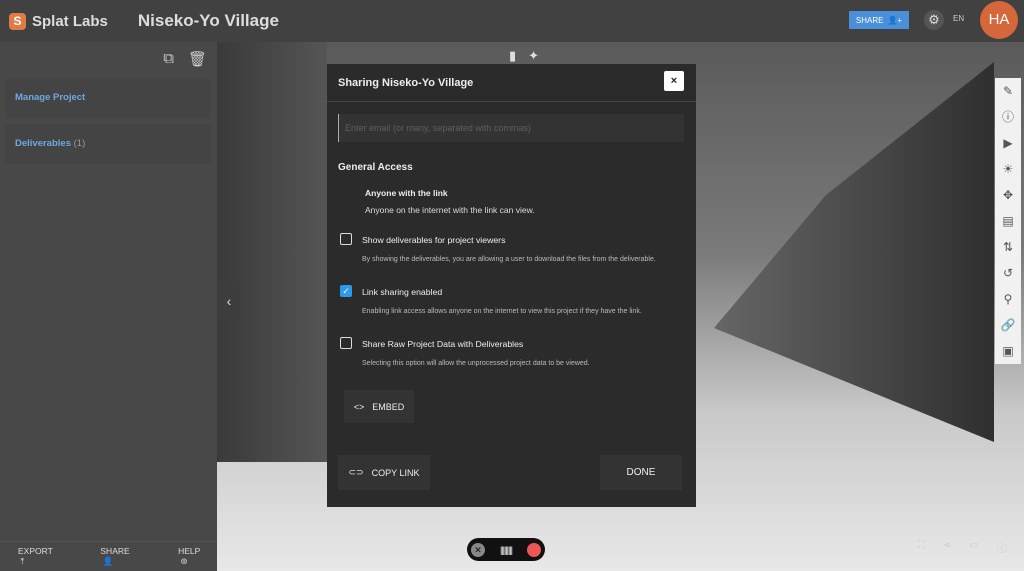 The width and height of the screenshot is (1024, 571). I want to click on copy-icon: ⧉, so click(168, 59).